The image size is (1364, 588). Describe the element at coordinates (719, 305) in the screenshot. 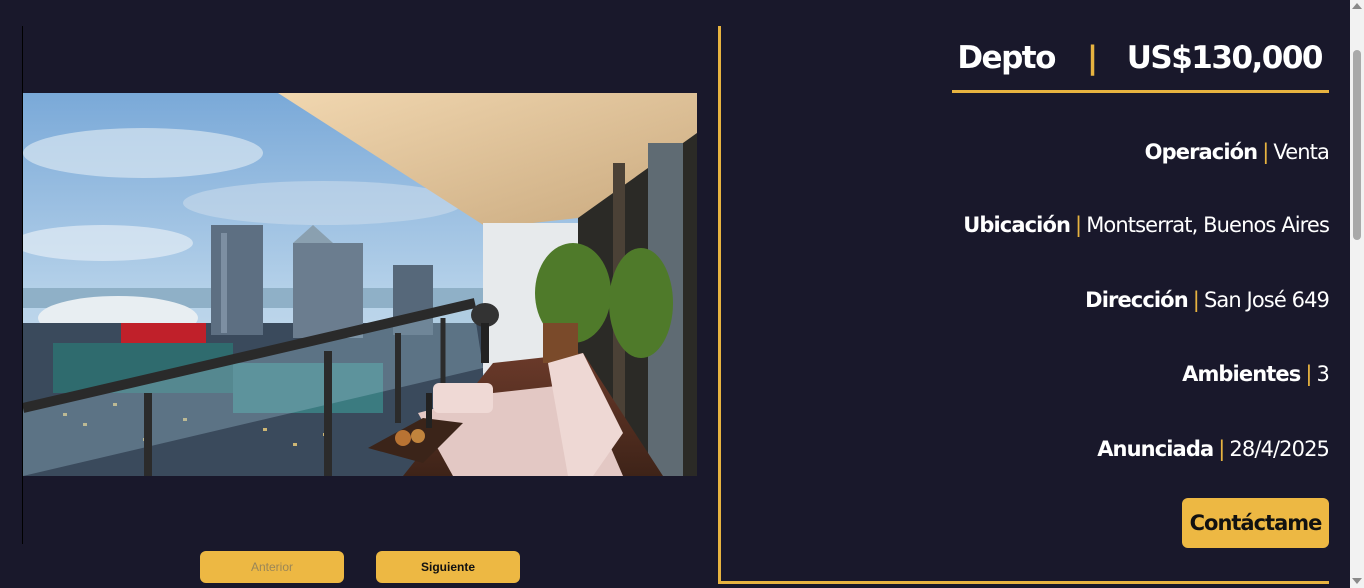

I see `details-left-border` at that location.